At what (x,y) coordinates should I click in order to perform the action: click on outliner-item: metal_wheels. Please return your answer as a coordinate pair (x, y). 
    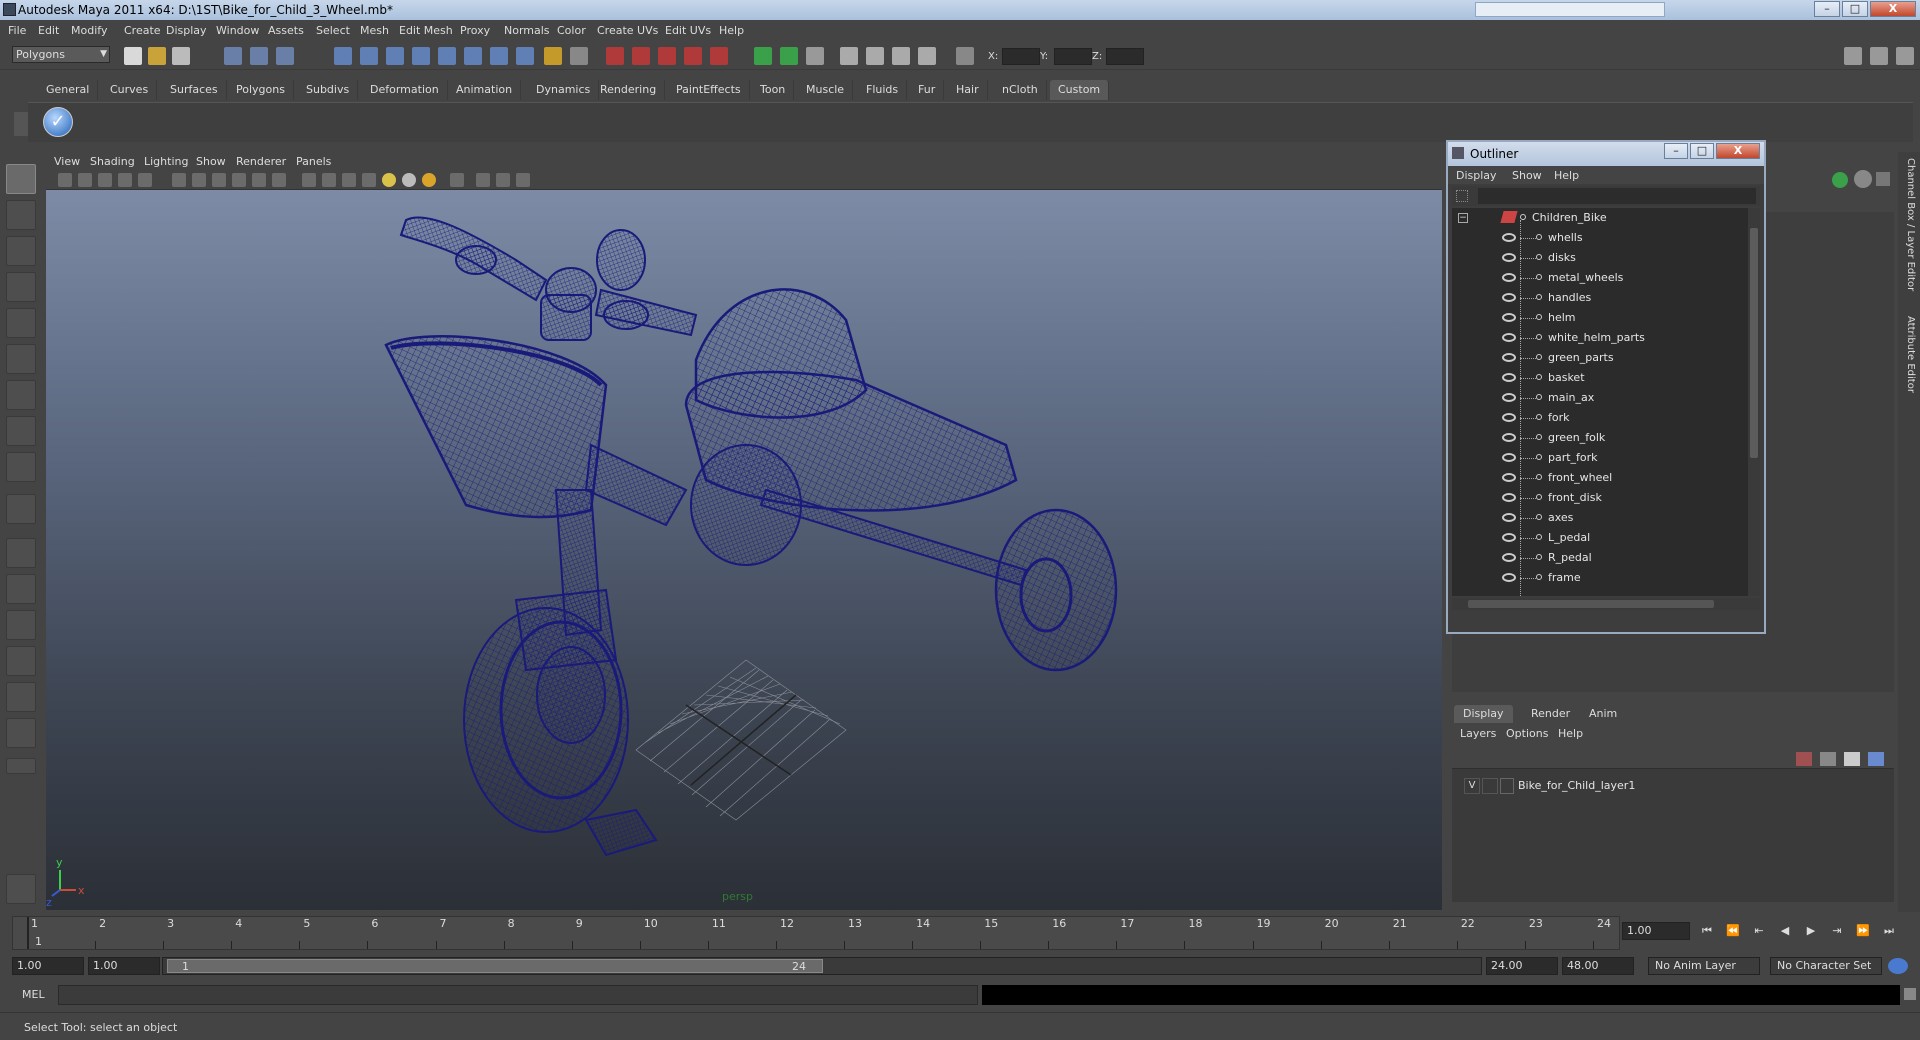
    Looking at the image, I should click on (1600, 278).